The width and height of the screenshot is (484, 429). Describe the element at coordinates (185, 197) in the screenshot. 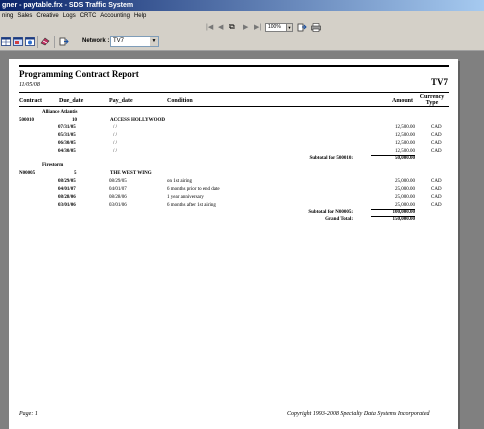

I see `condition: 1 year anniversary` at that location.